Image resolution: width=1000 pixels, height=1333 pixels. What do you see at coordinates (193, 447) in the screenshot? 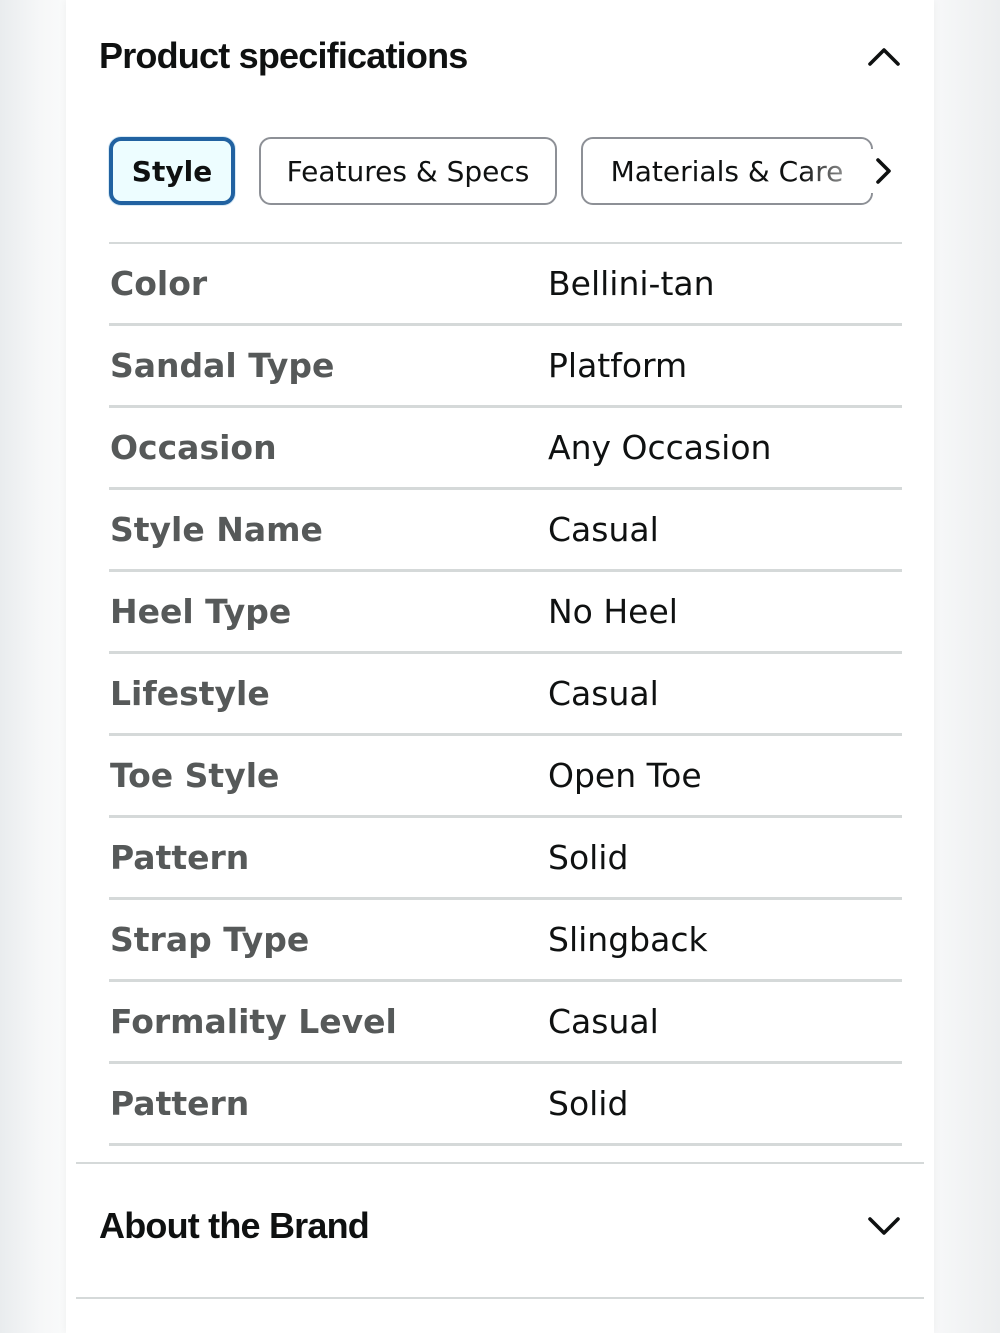
I see `spec-key: Occasion` at bounding box center [193, 447].